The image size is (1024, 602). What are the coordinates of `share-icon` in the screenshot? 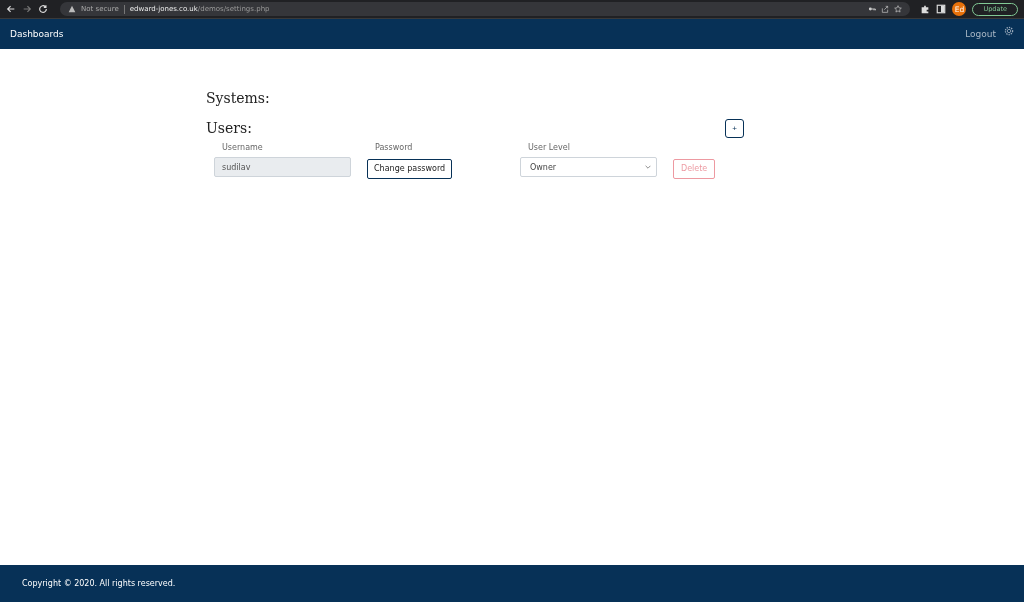 It's located at (885, 9).